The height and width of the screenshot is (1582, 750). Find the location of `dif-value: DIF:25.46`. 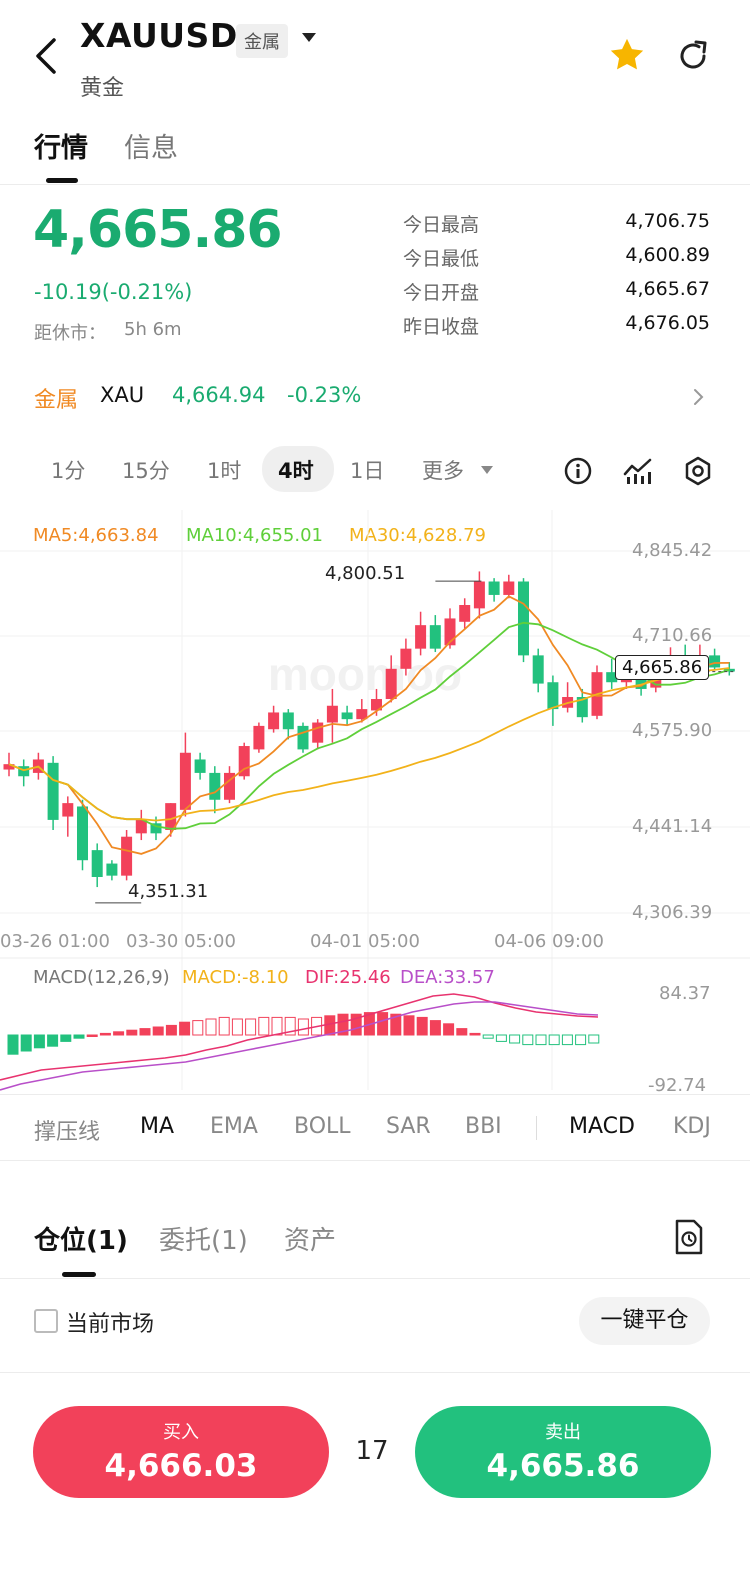

dif-value: DIF:25.46 is located at coordinates (348, 977).